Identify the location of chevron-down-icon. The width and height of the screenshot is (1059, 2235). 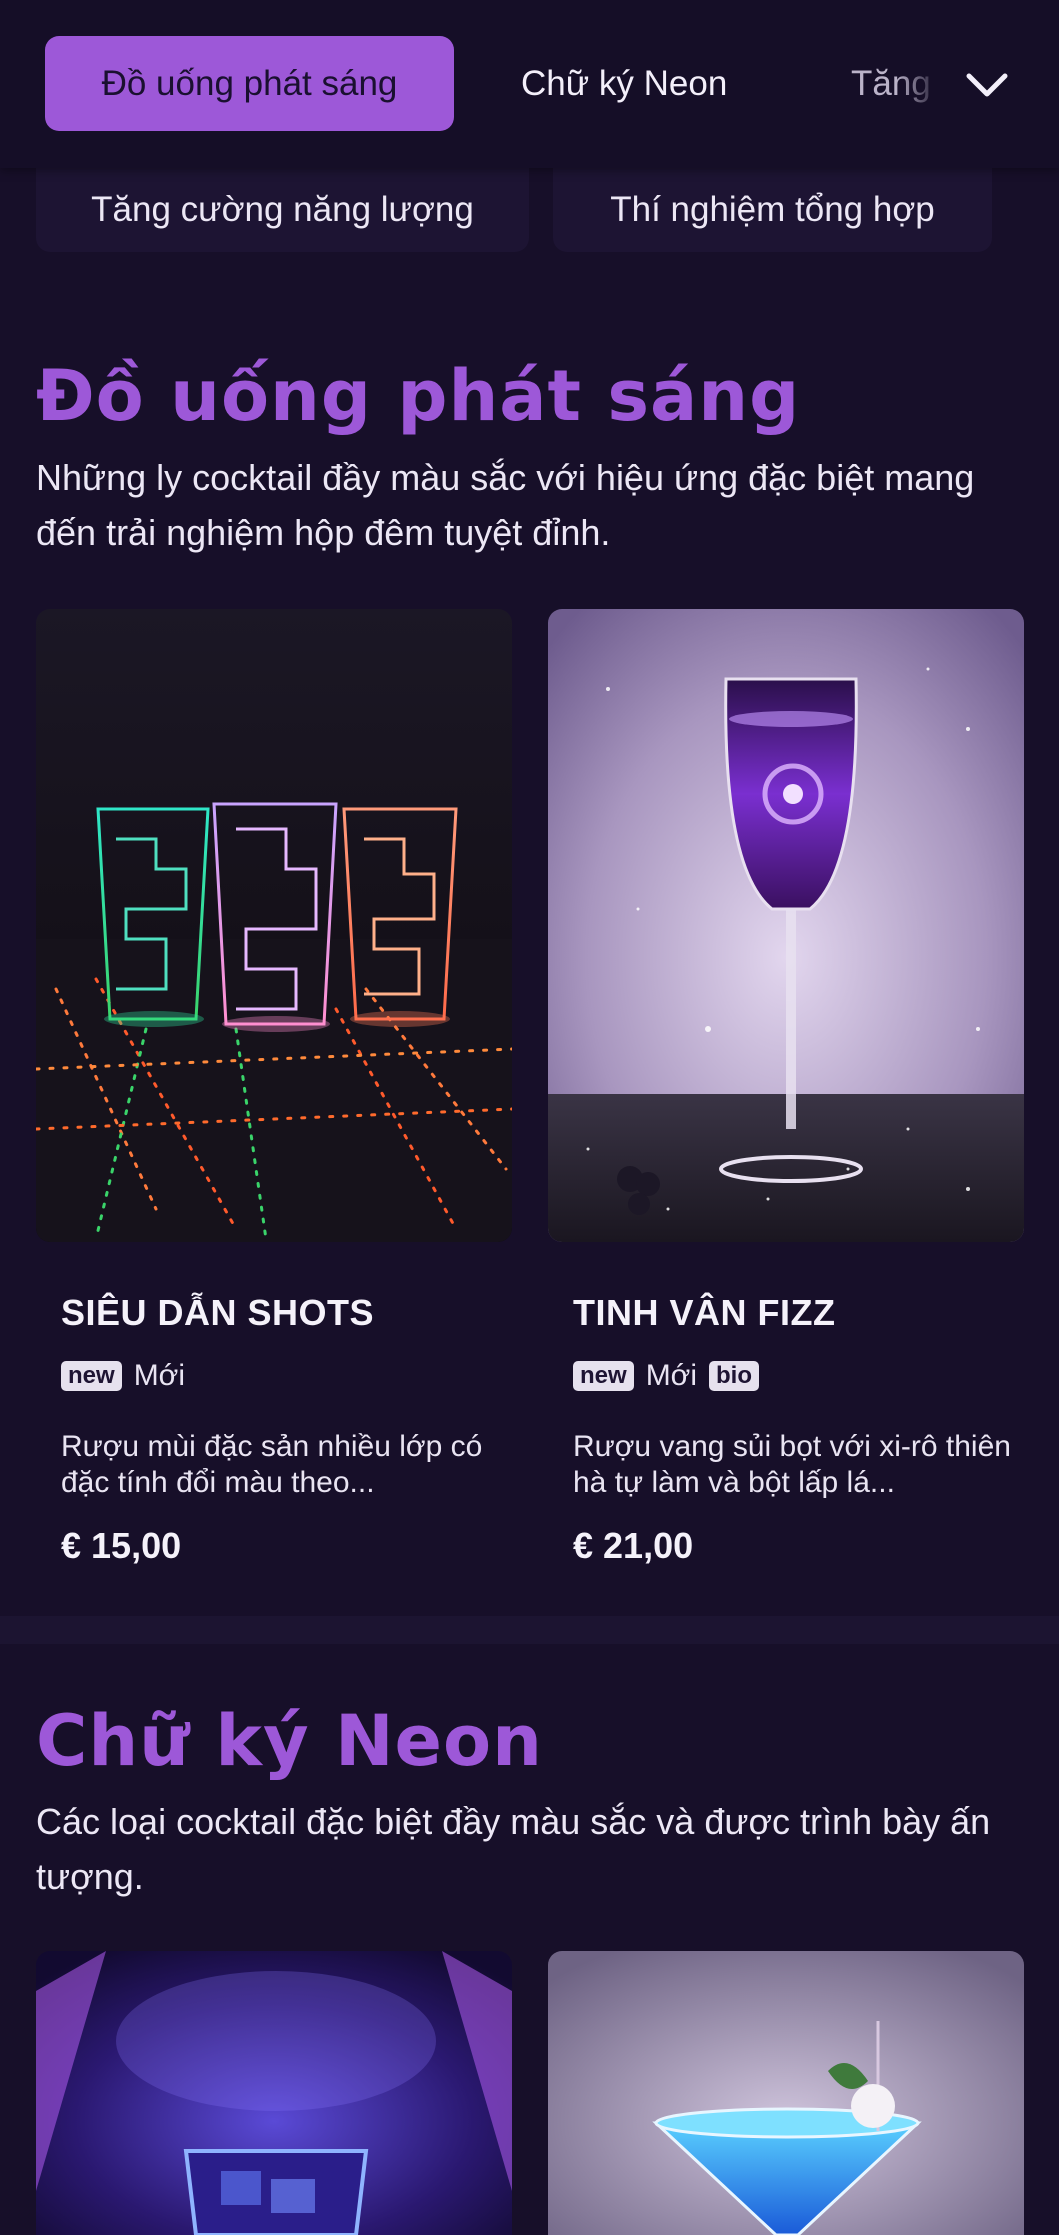
(987, 85).